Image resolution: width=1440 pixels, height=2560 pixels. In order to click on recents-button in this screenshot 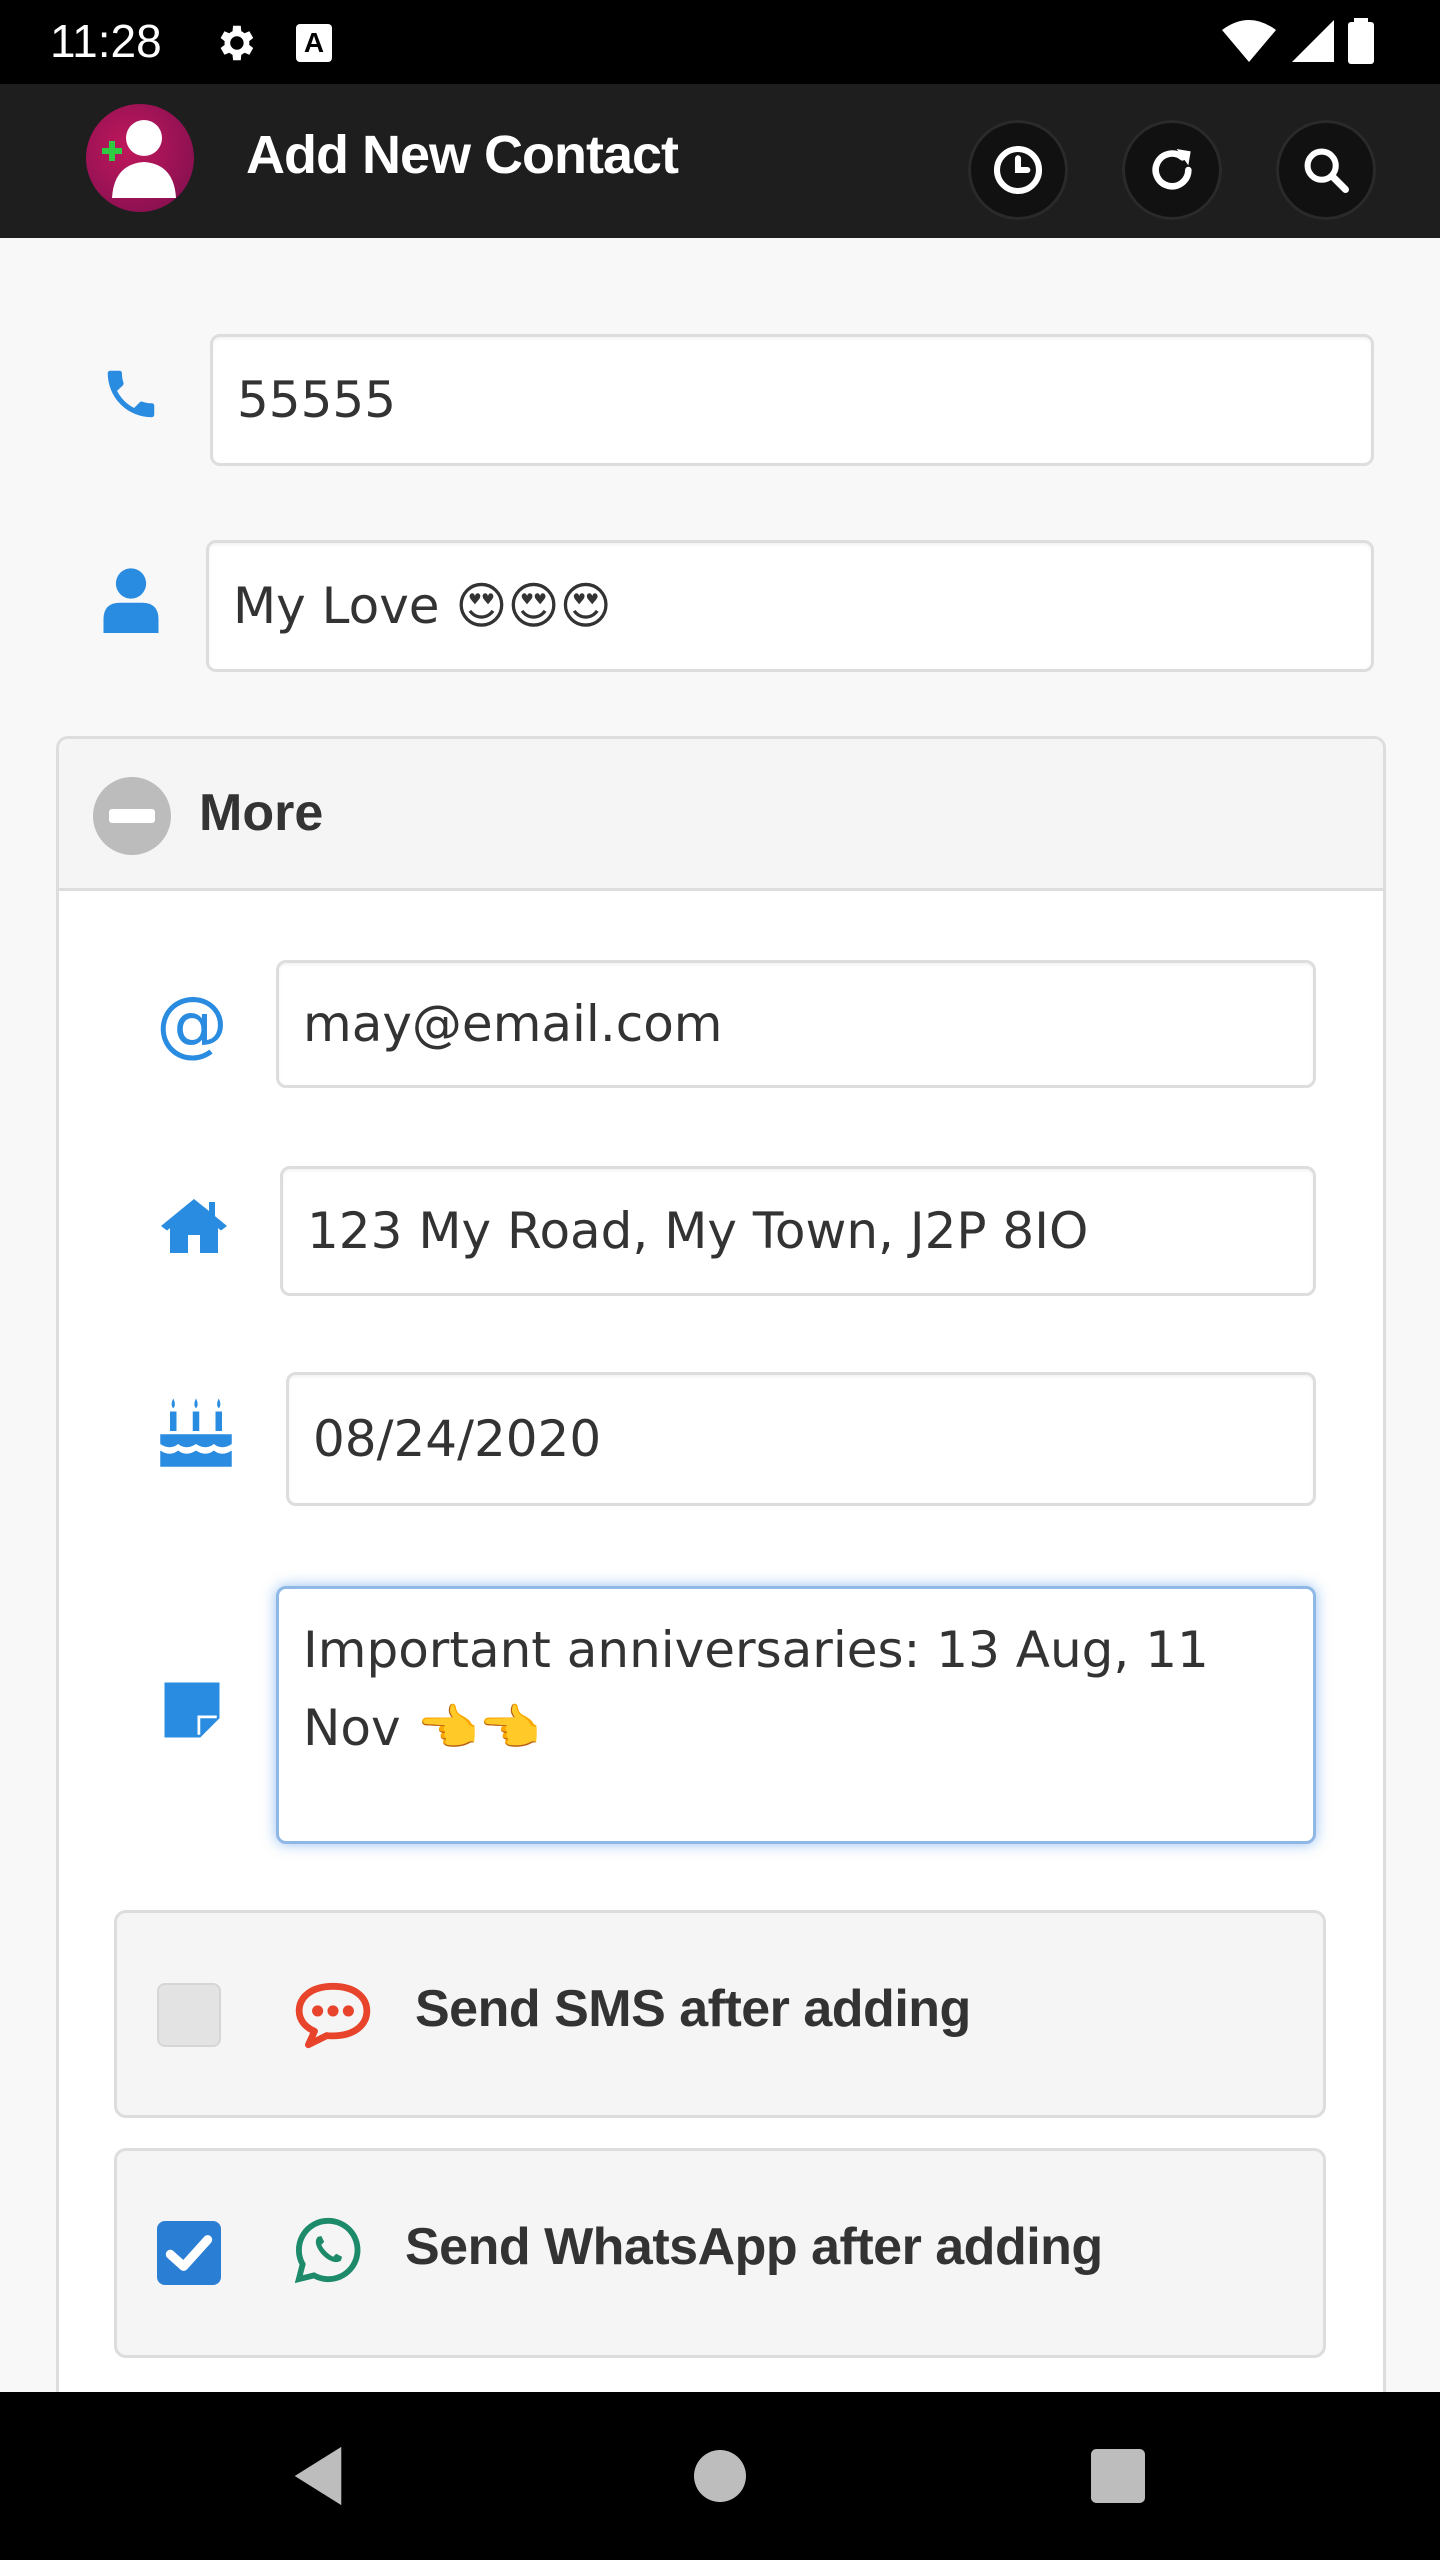, I will do `click(1118, 2476)`.